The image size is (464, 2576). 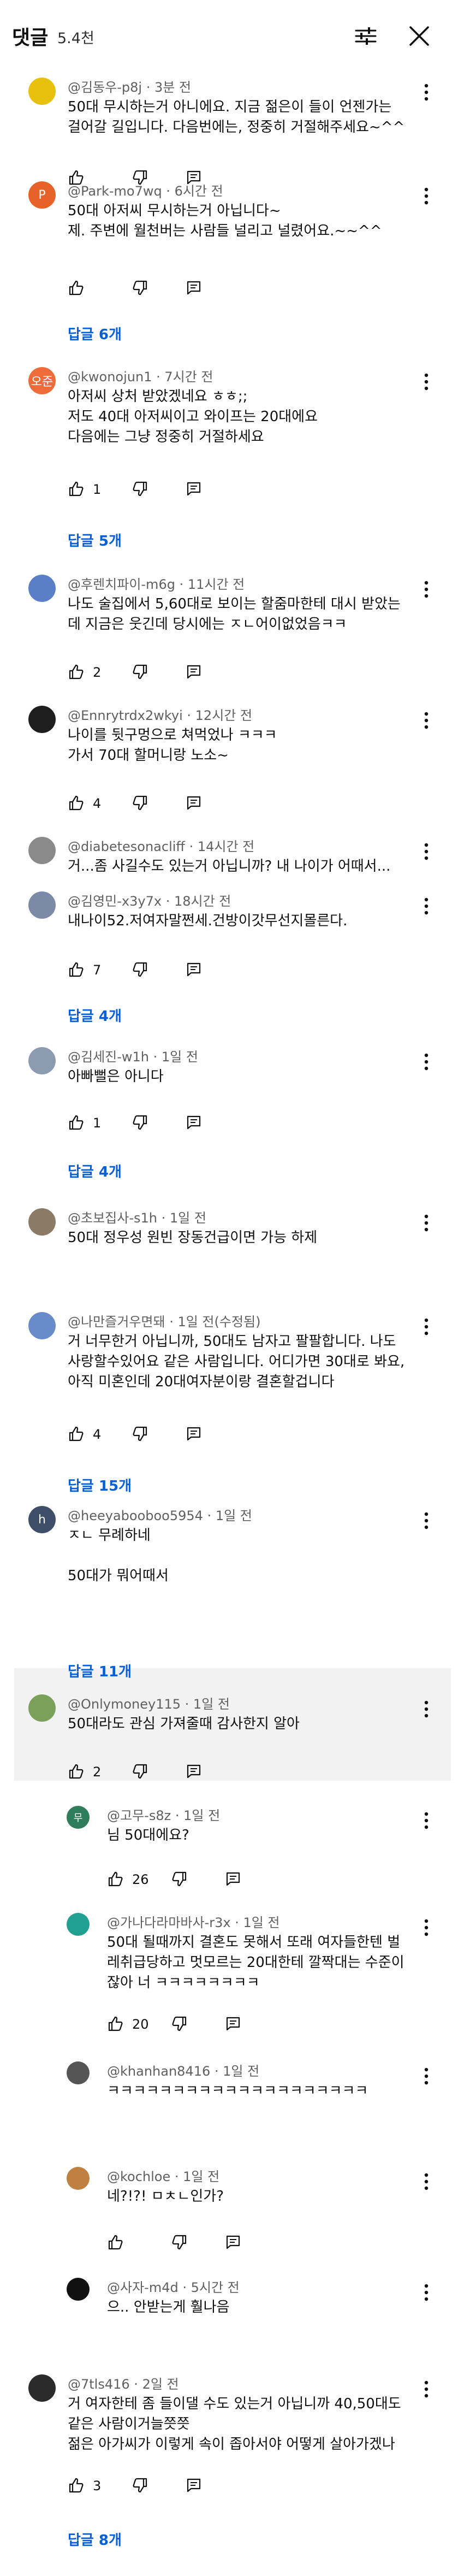 What do you see at coordinates (95, 2539) in the screenshot?
I see `view-replies-link: 답글 8개` at bounding box center [95, 2539].